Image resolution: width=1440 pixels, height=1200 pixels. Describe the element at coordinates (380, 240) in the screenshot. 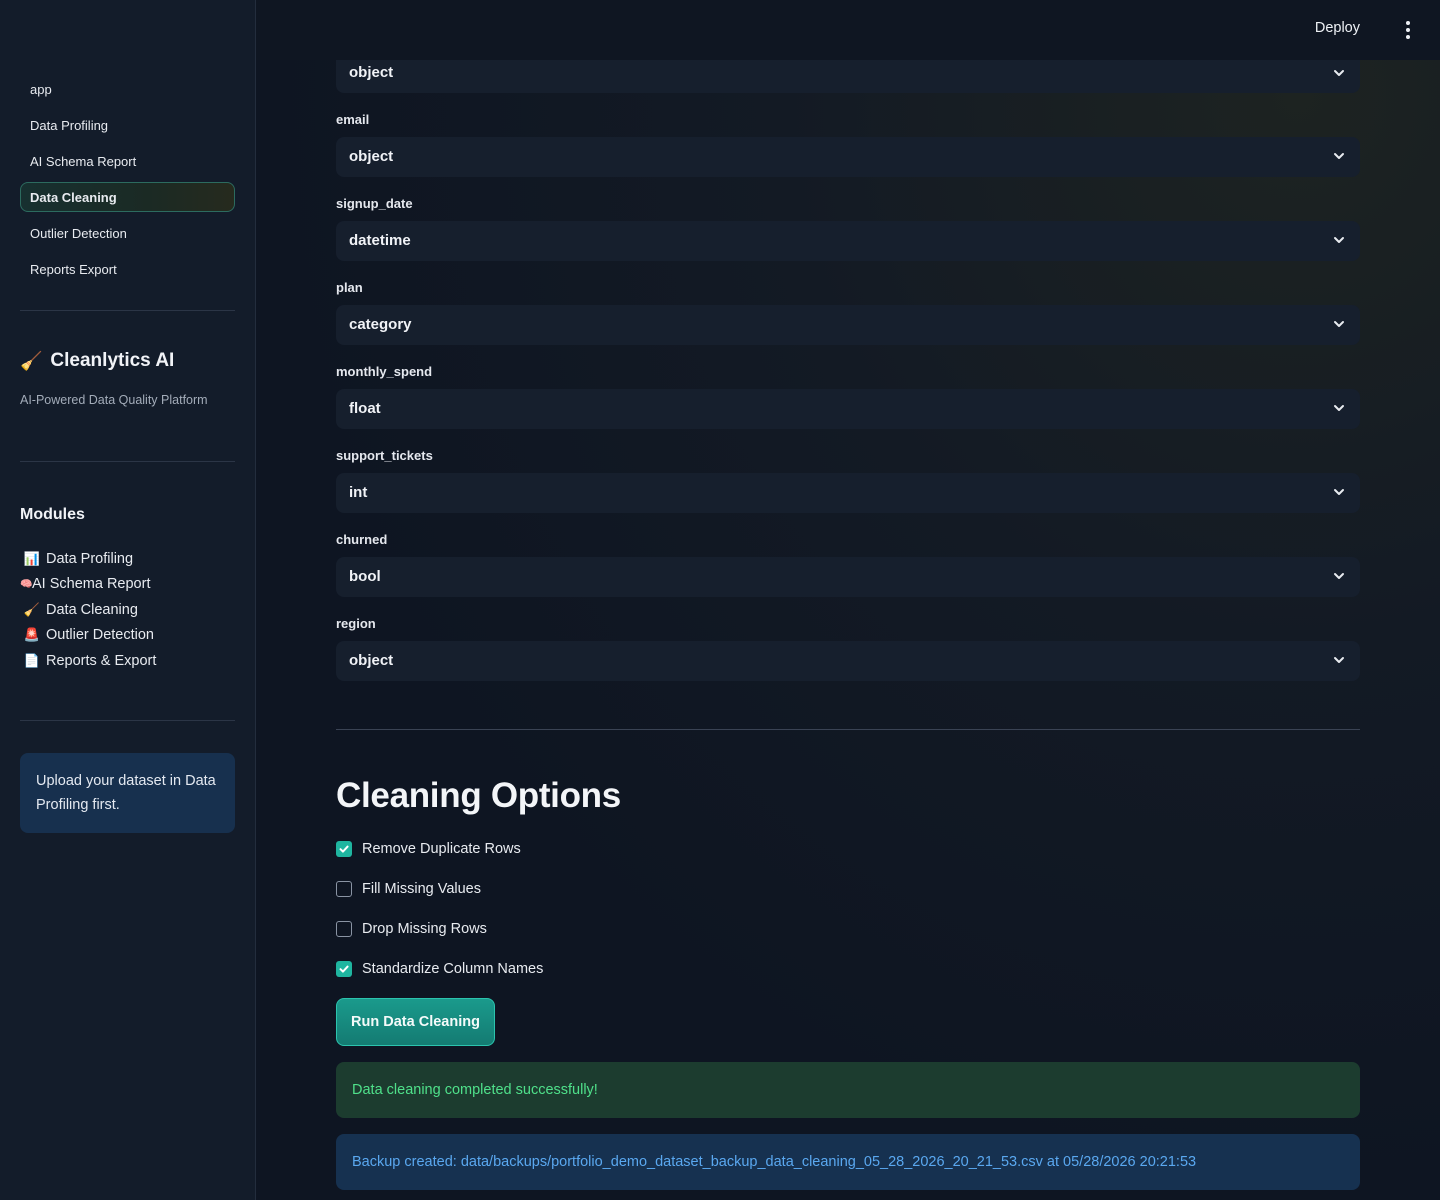

I see `select-value: datetime` at that location.